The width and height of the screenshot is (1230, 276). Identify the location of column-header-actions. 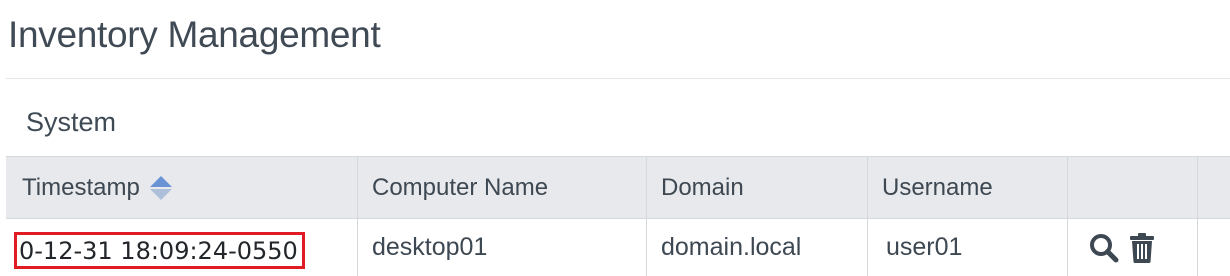
(1133, 187).